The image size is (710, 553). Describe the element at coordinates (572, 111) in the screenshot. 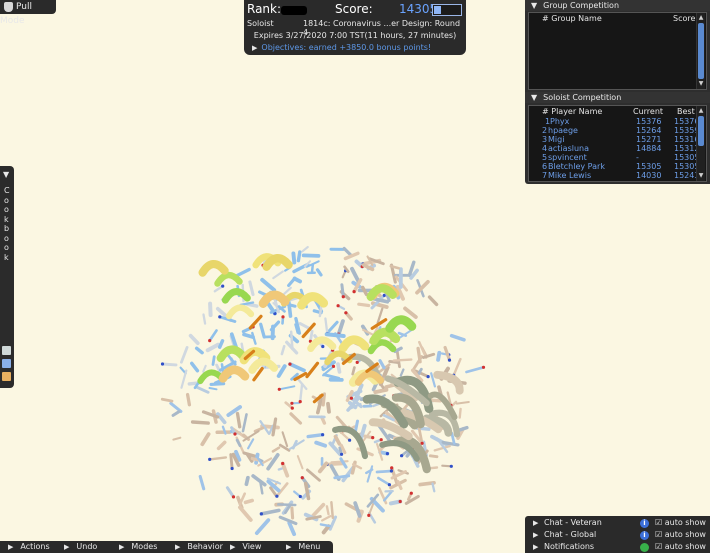

I see `player-name-column-header: # Player Name` at that location.